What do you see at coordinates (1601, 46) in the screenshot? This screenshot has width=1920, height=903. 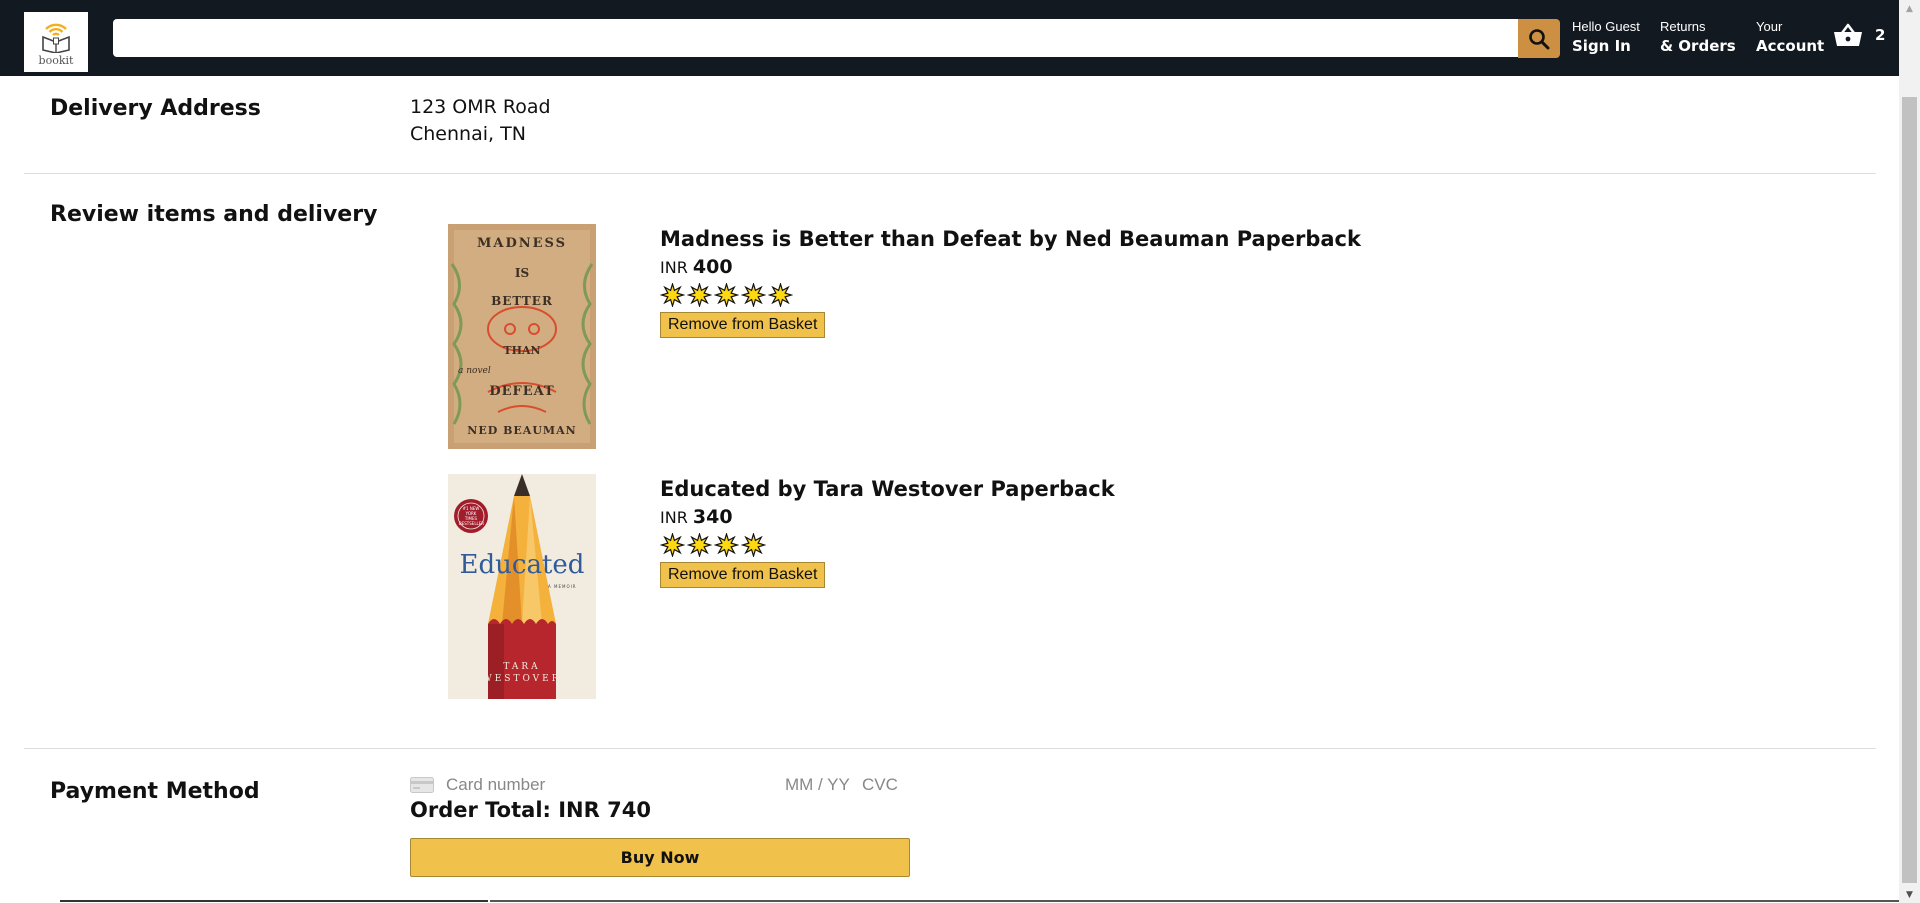 I see `nav-sign-in-label: Sign In` at bounding box center [1601, 46].